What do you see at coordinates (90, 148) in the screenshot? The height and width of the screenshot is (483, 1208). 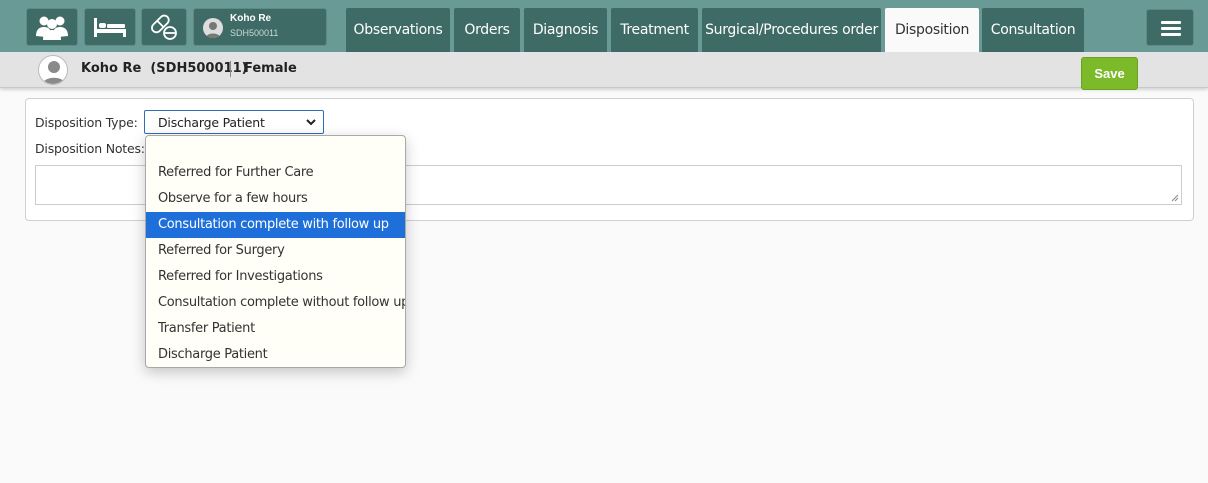 I see `disposition-notes-label: Disposition Notes:` at bounding box center [90, 148].